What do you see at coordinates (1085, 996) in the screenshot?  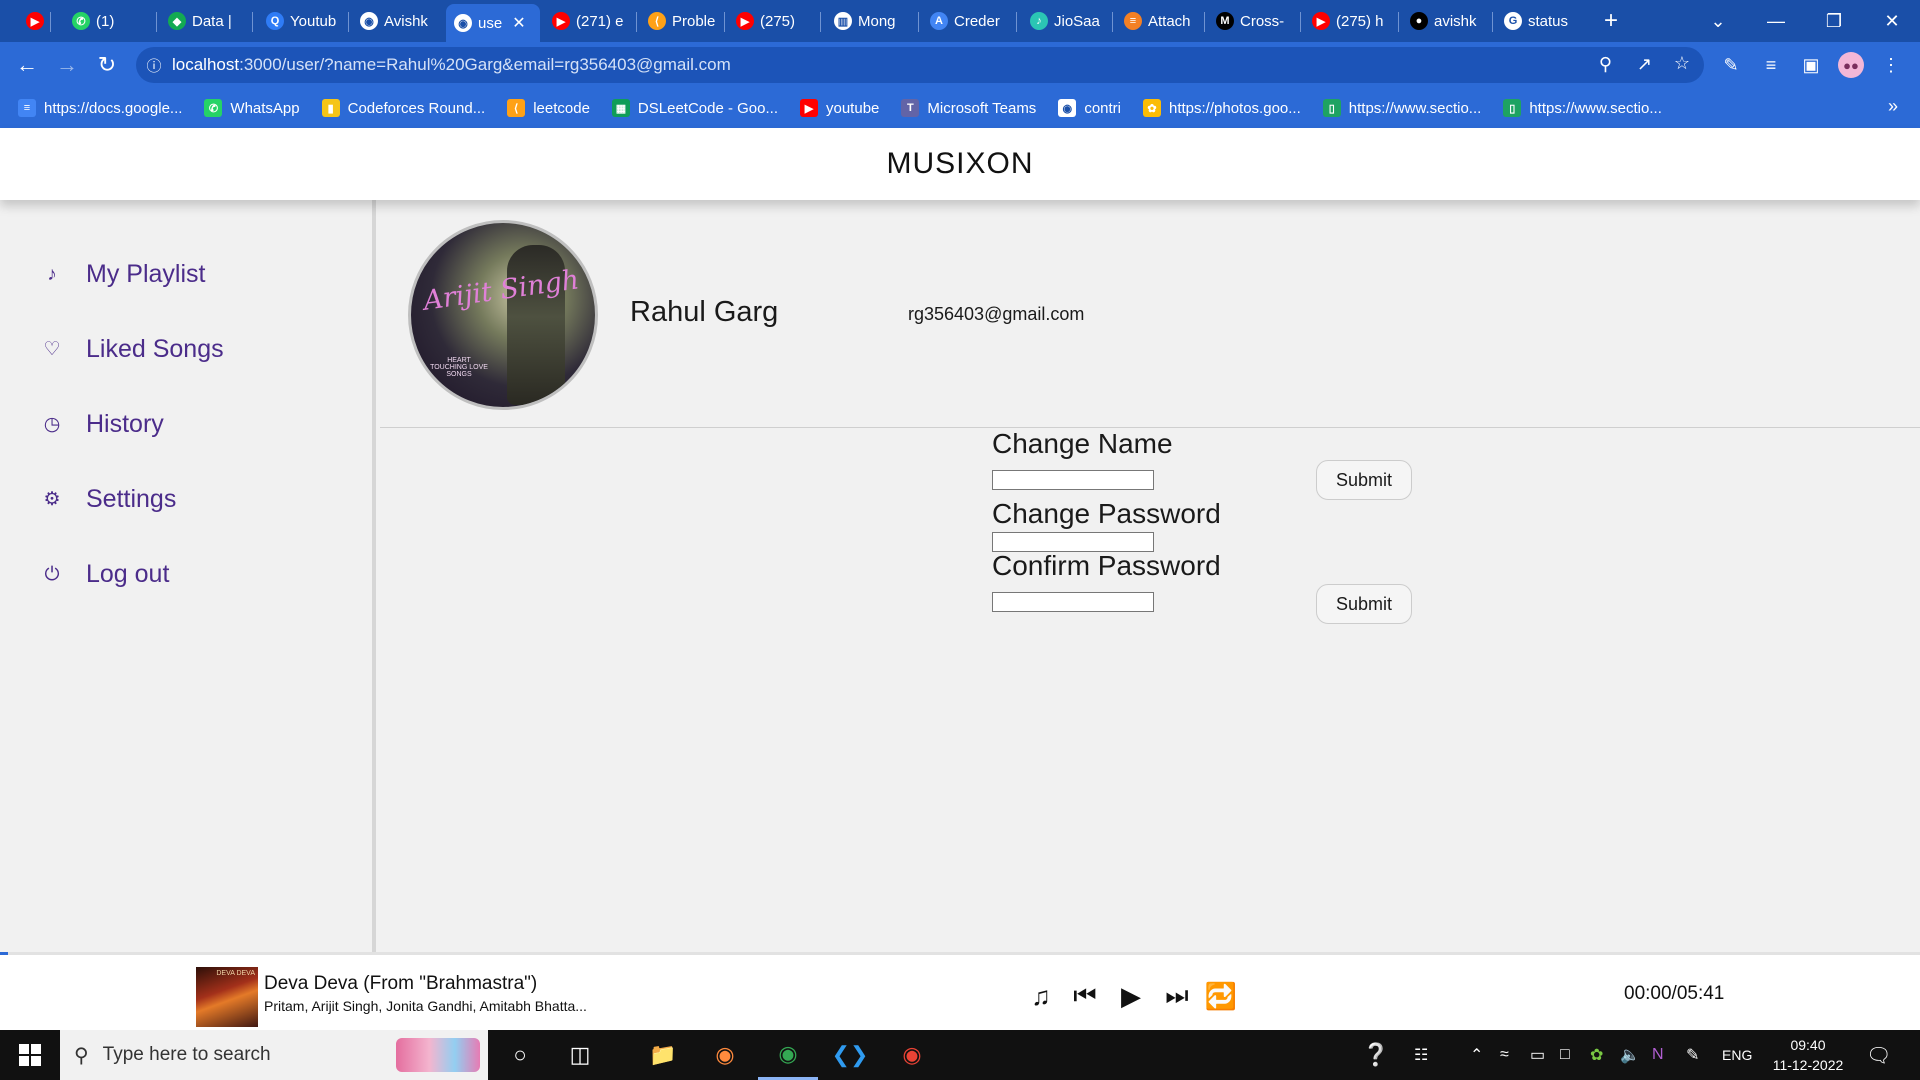 I see `previous-track-icon: ⏮` at bounding box center [1085, 996].